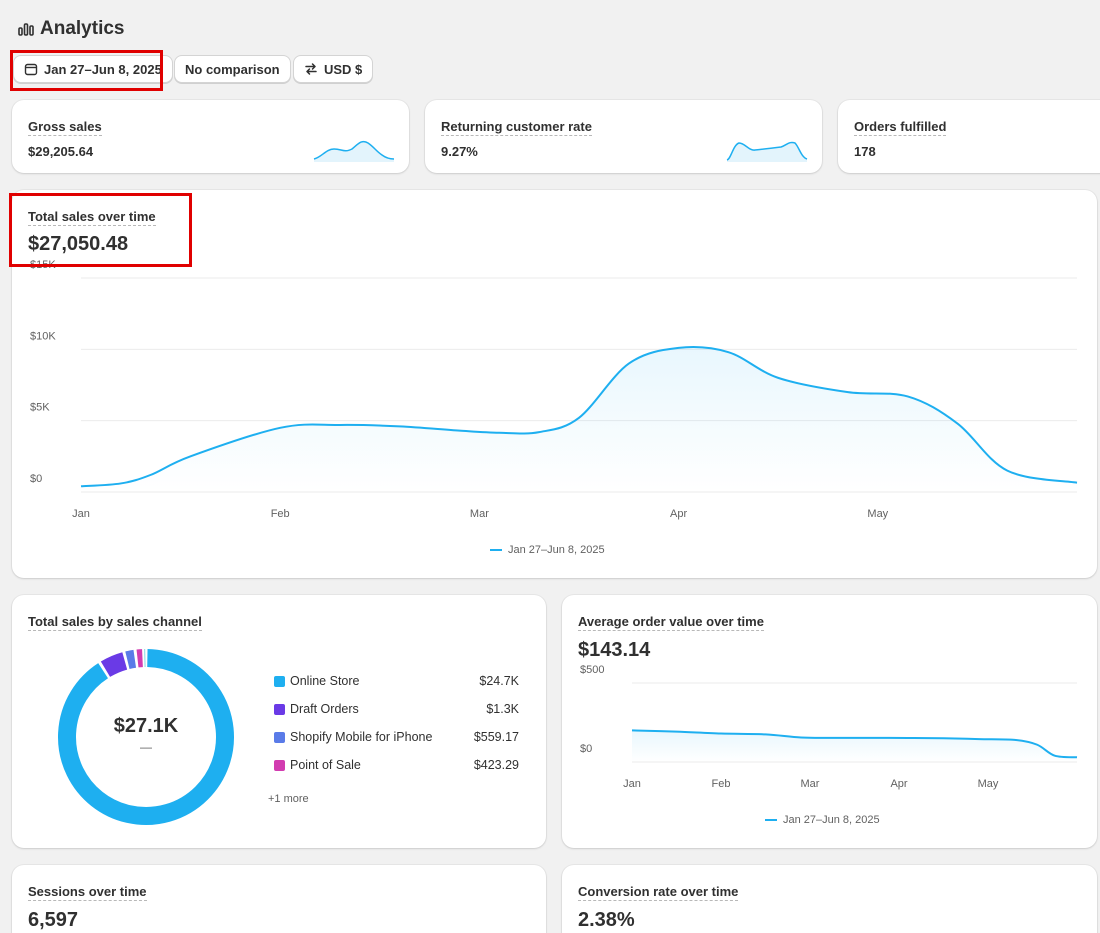 This screenshot has height=933, width=1100. I want to click on metric-label: Orders fulfilled, so click(900, 127).